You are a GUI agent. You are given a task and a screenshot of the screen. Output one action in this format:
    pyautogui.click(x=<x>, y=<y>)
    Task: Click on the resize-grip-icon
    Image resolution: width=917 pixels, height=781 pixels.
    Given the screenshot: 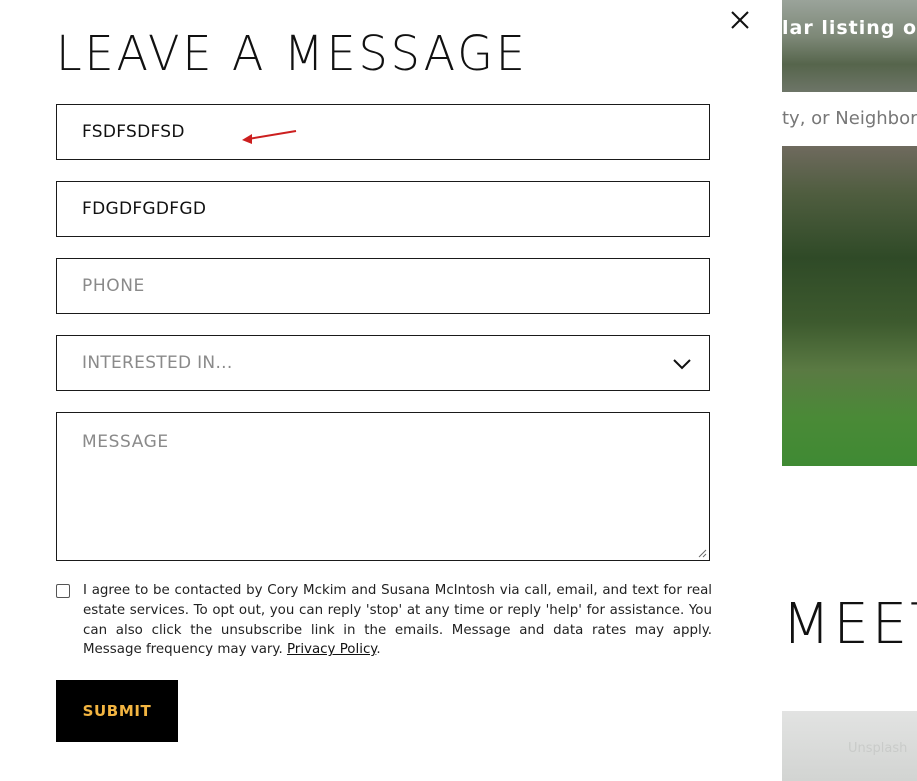 What is the action you would take?
    pyautogui.click(x=702, y=553)
    